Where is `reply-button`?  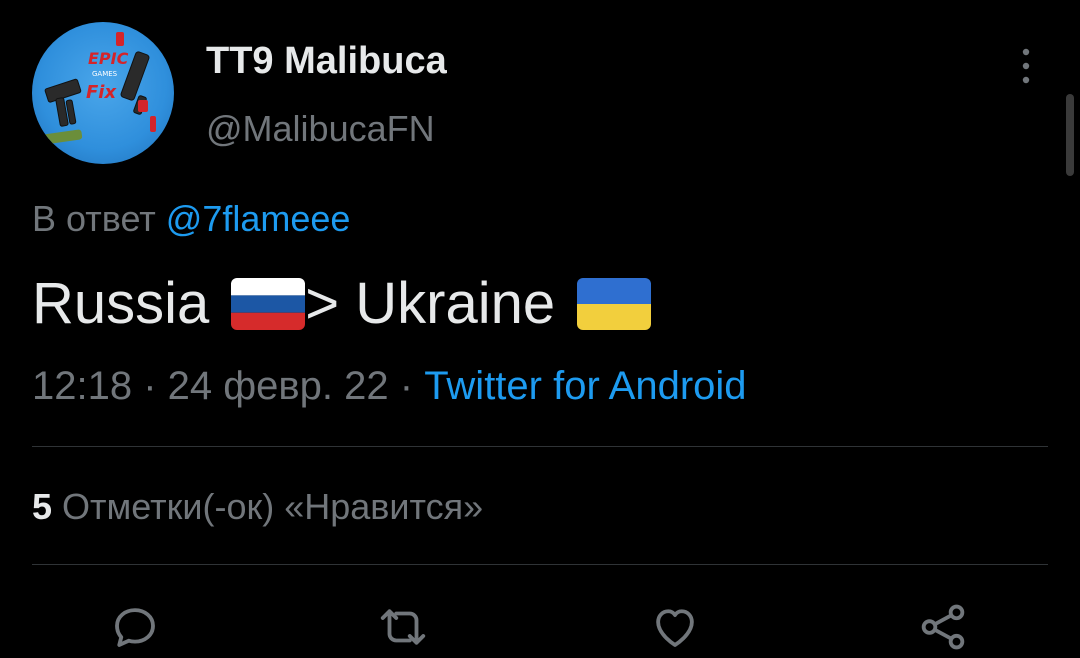
reply-button is located at coordinates (135, 627).